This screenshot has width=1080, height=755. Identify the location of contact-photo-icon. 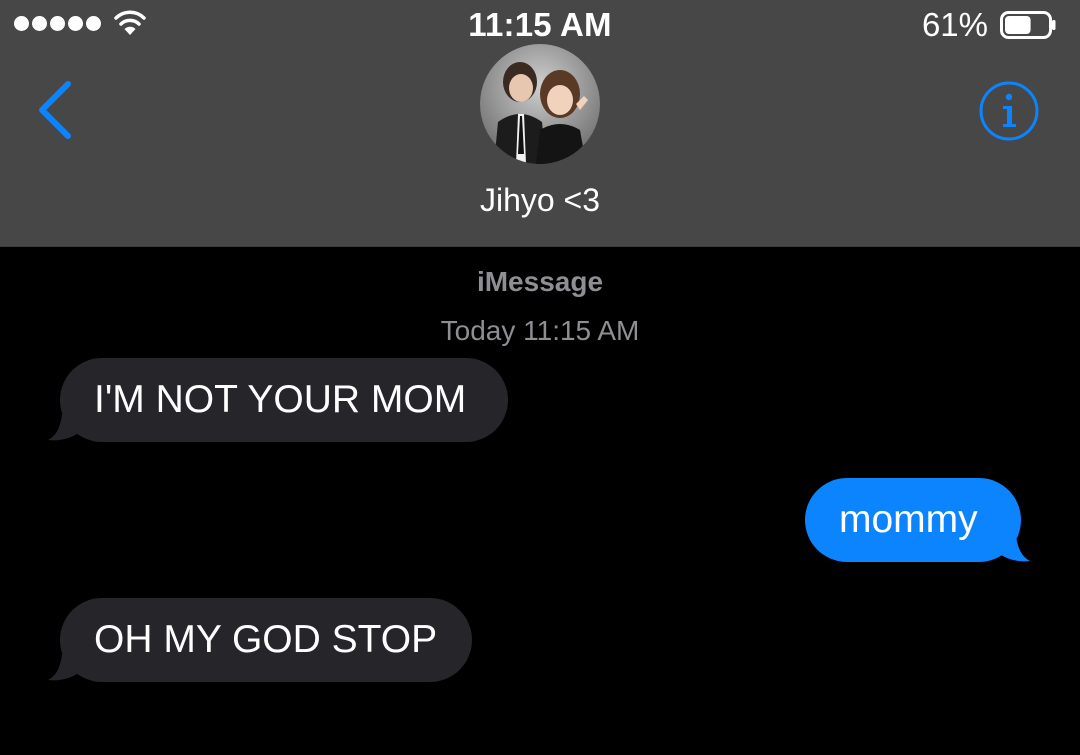
(540, 104).